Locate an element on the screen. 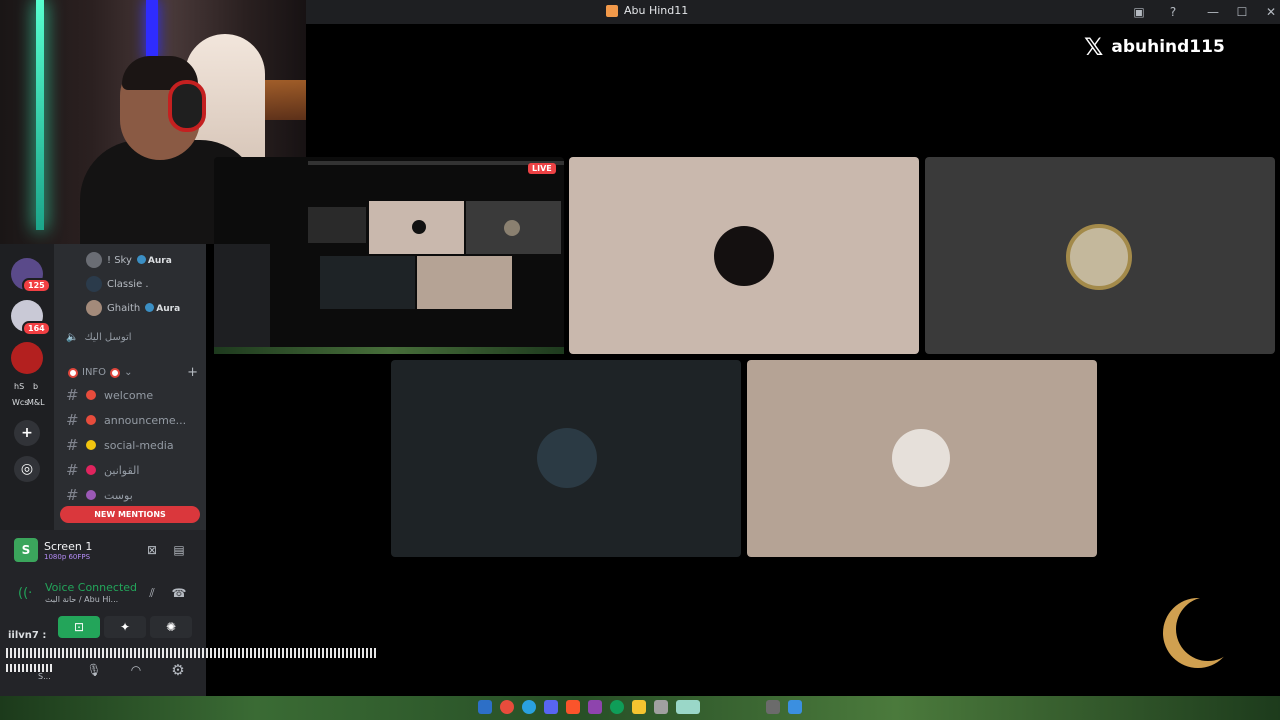 The height and width of the screenshot is (720, 1280). channel-rules: # القوانين is located at coordinates (102, 470).